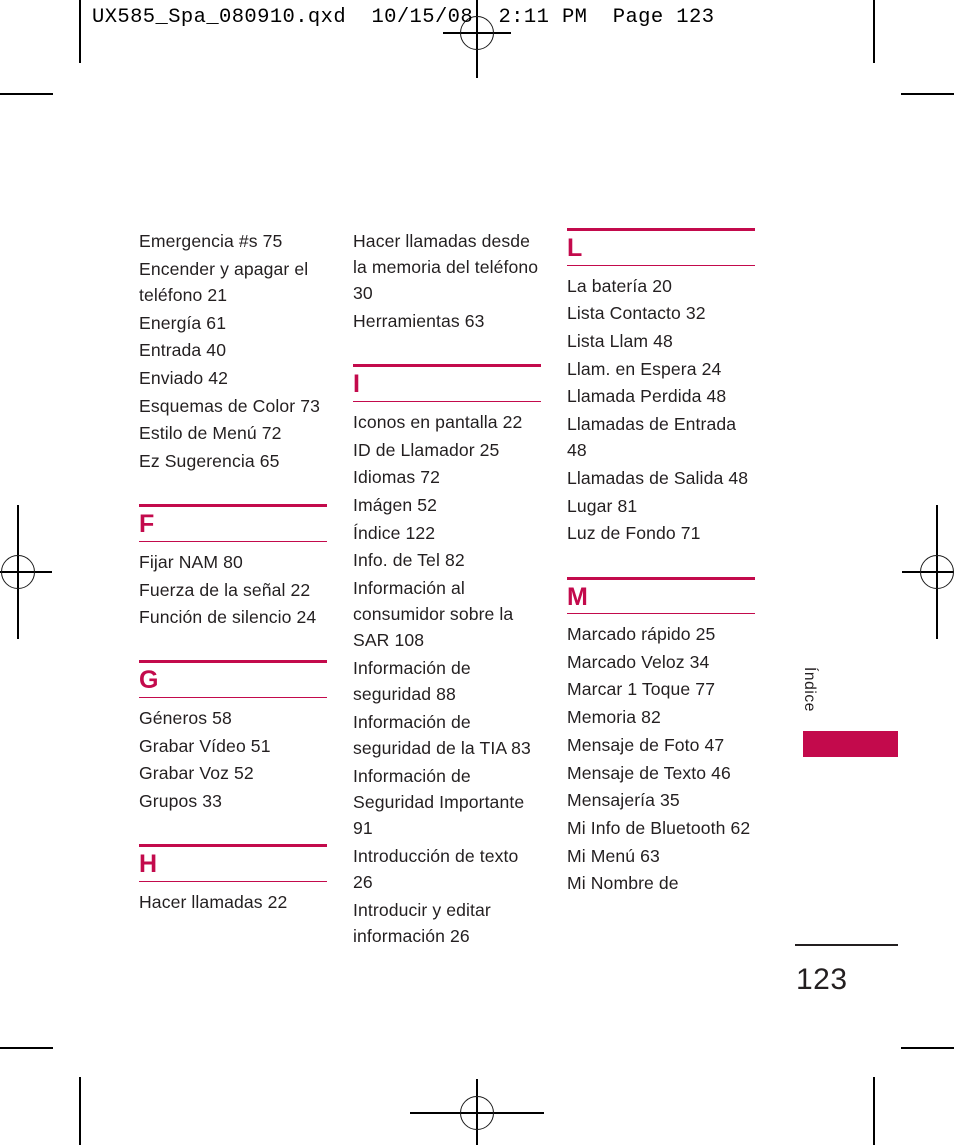 This screenshot has width=954, height=1145. What do you see at coordinates (846, 945) in the screenshot?
I see `folio-rule` at bounding box center [846, 945].